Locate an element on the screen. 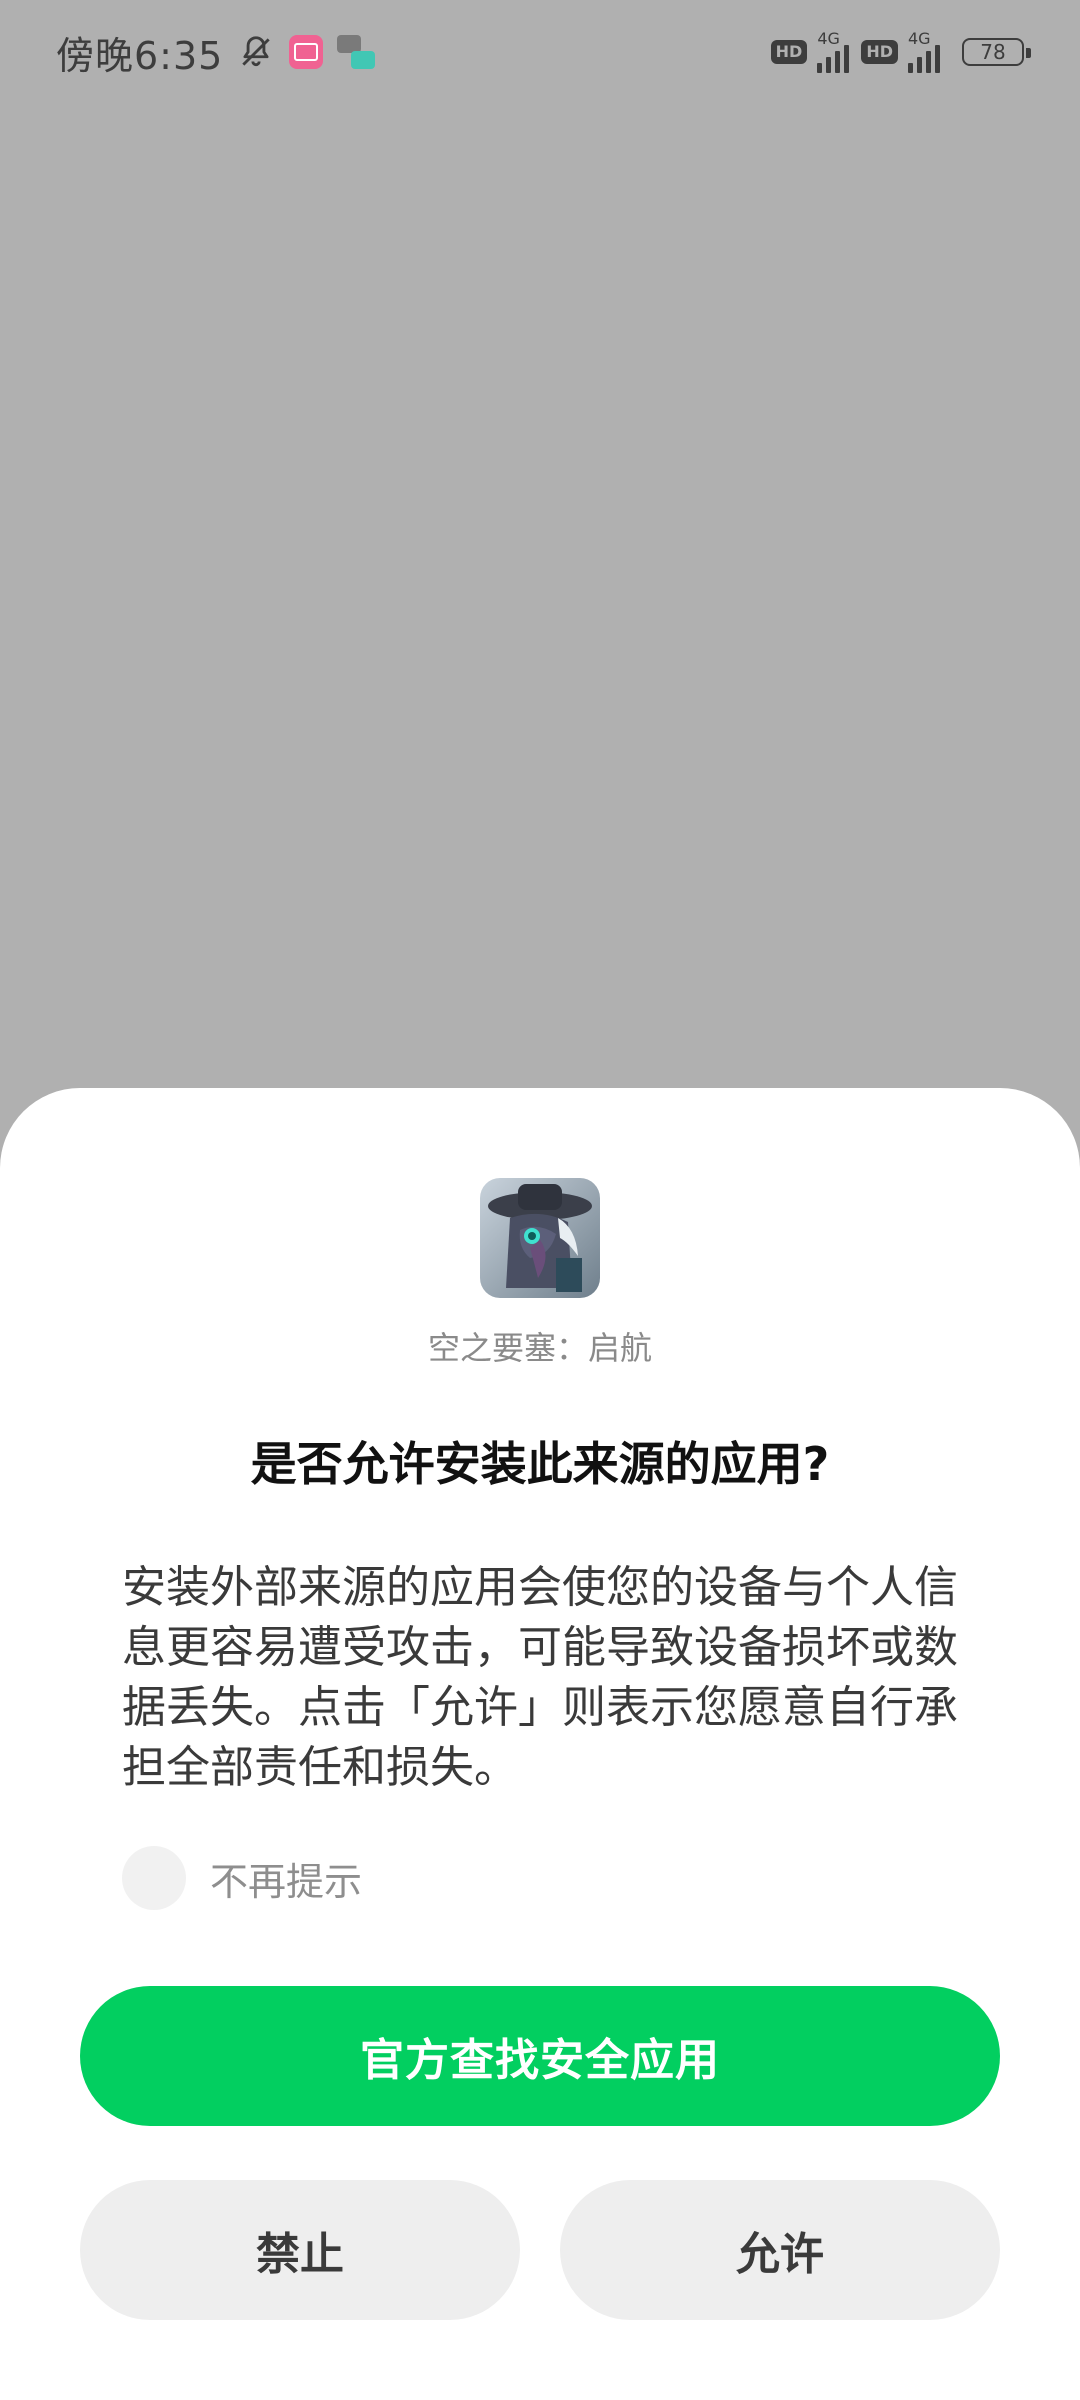 This screenshot has width=1080, height=2400. battery-icon: 78 is located at coordinates (996, 52).